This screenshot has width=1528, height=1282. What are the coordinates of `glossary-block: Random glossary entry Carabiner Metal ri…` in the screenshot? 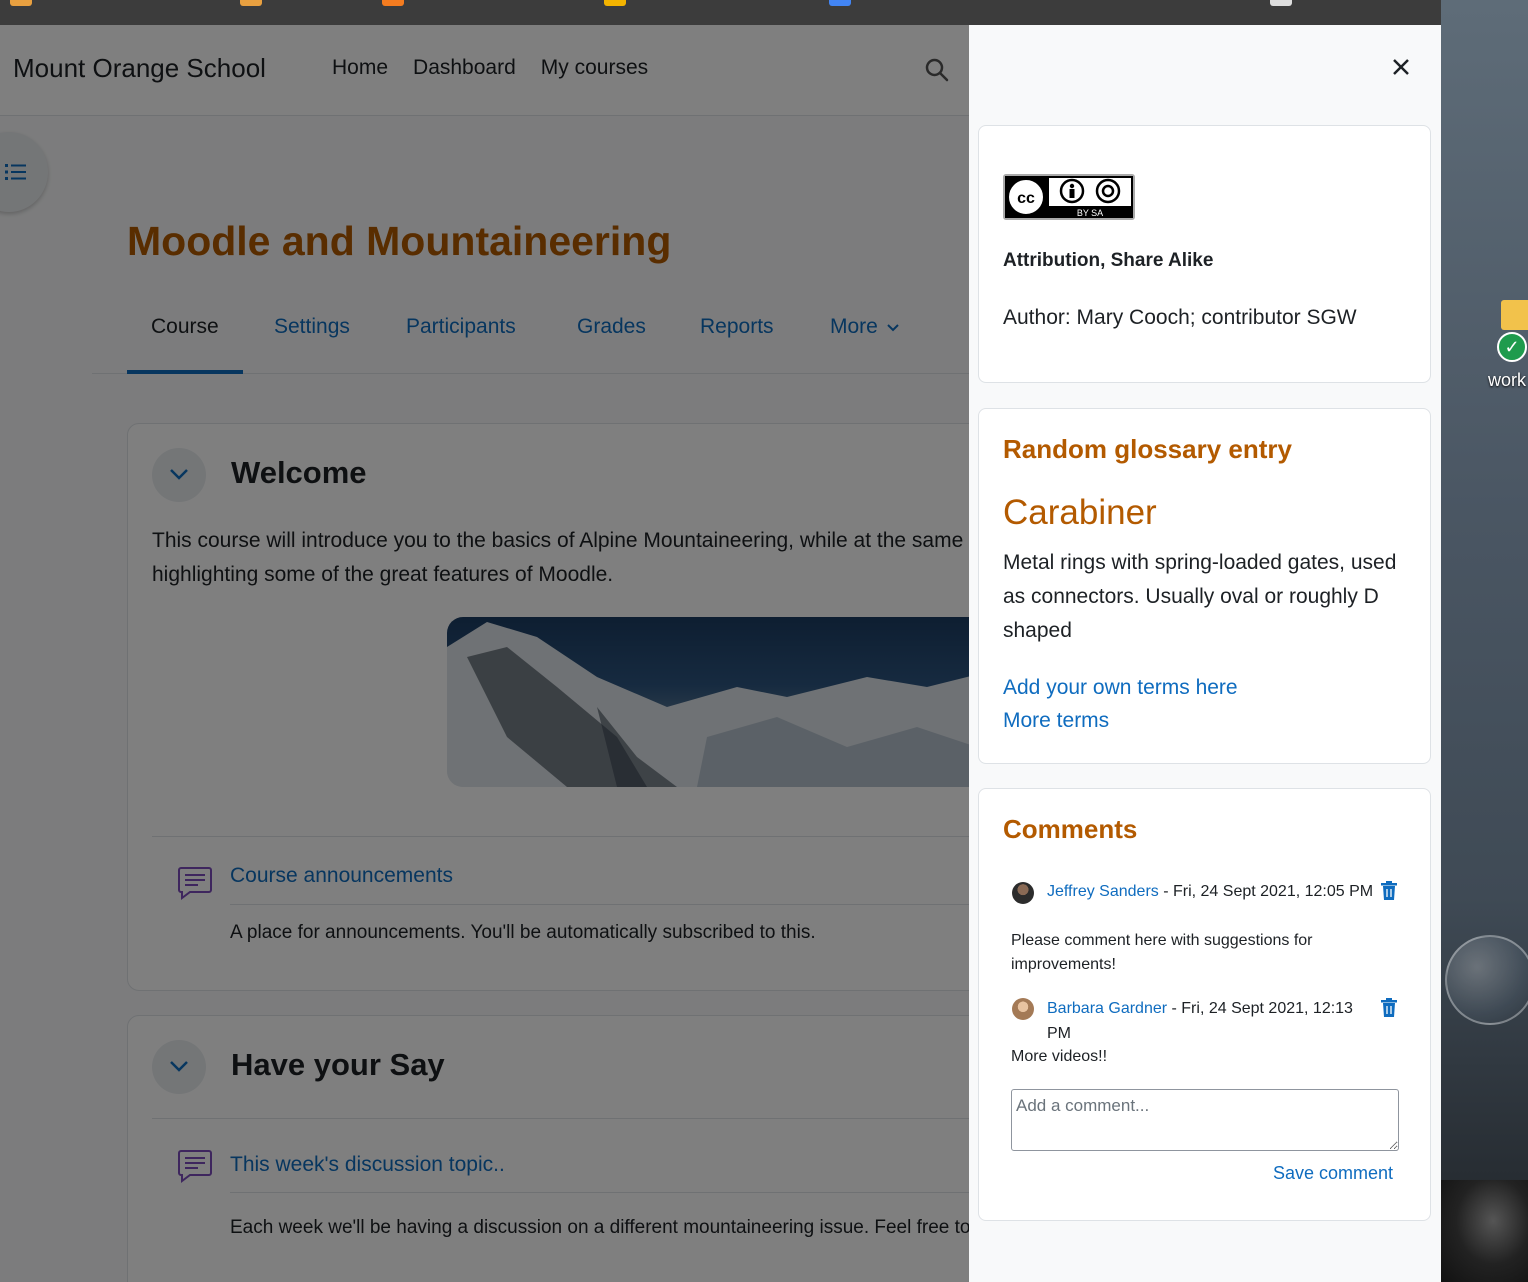 It's located at (1204, 586).